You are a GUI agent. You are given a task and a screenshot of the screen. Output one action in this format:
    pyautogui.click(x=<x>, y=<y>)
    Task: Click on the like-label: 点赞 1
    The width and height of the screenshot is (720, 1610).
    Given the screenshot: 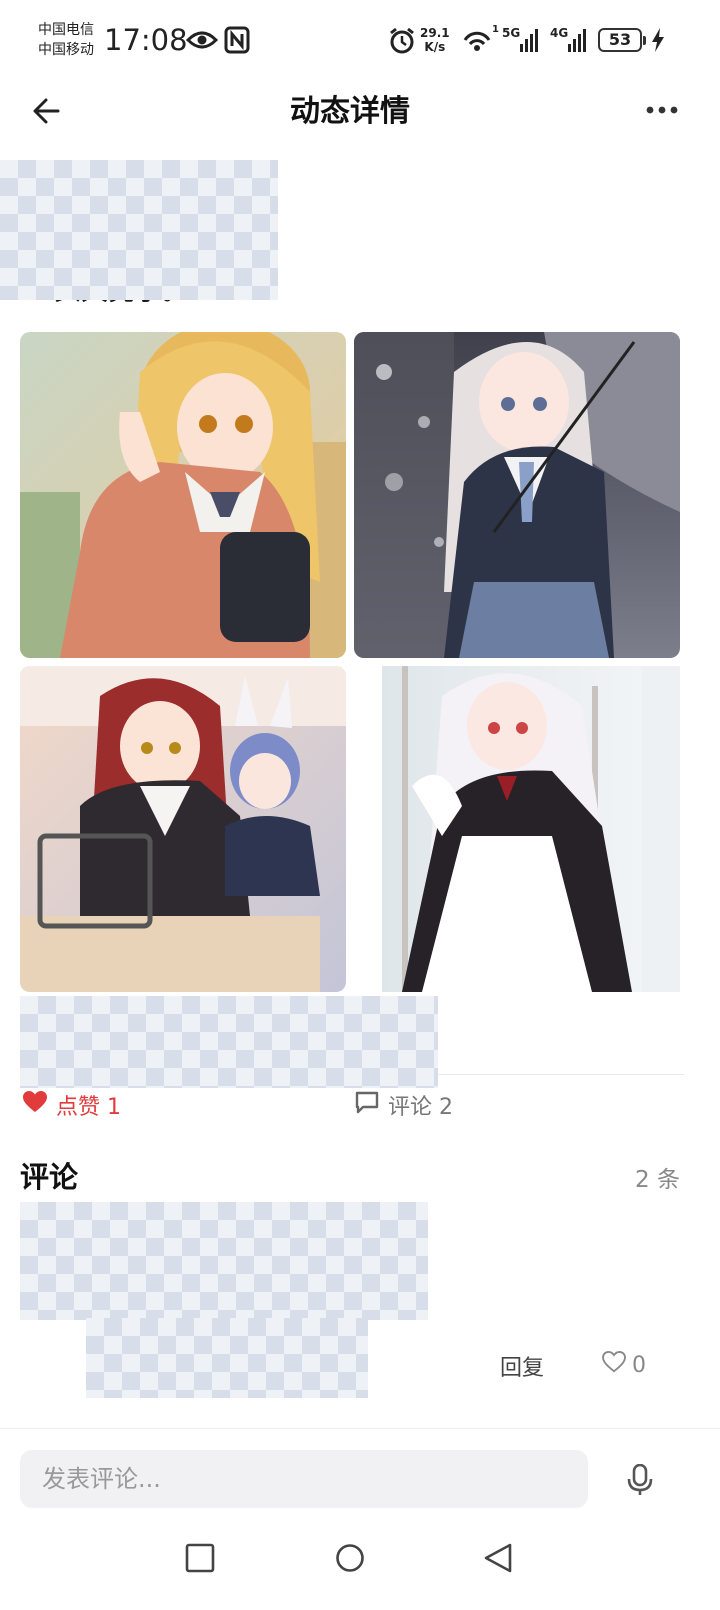 What is the action you would take?
    pyautogui.click(x=88, y=1107)
    